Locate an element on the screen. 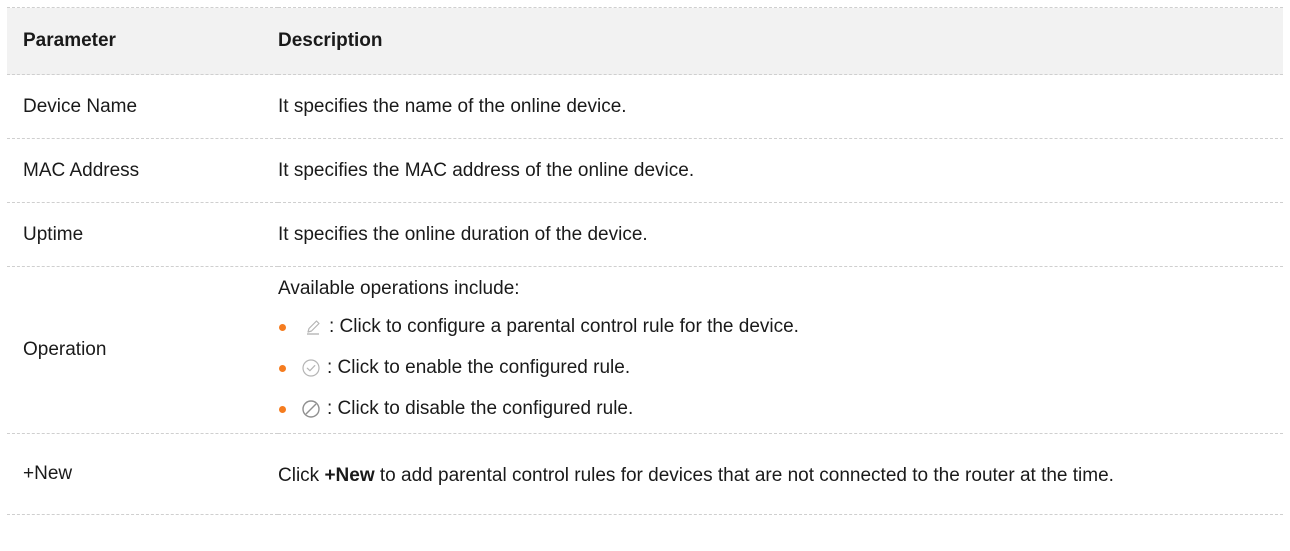  operation-intro: Available operations include: is located at coordinates (399, 288).